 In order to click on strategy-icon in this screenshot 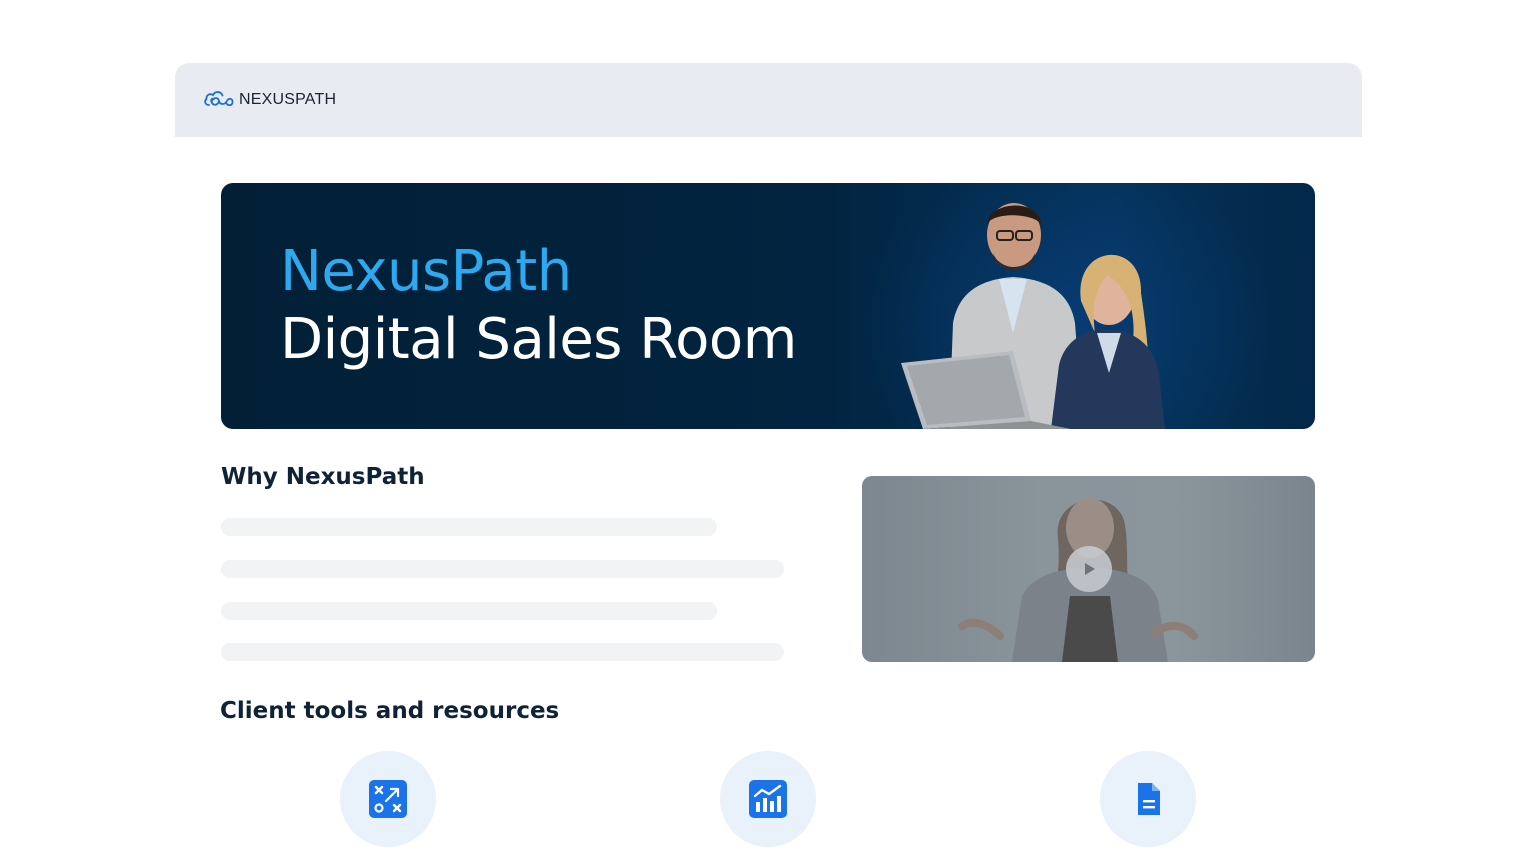, I will do `click(388, 799)`.